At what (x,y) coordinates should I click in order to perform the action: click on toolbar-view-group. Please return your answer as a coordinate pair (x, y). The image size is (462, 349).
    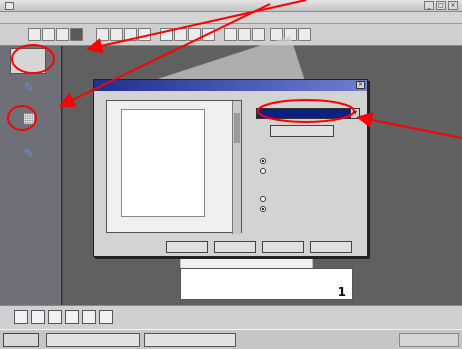
    Looking at the image, I should click on (244, 34).